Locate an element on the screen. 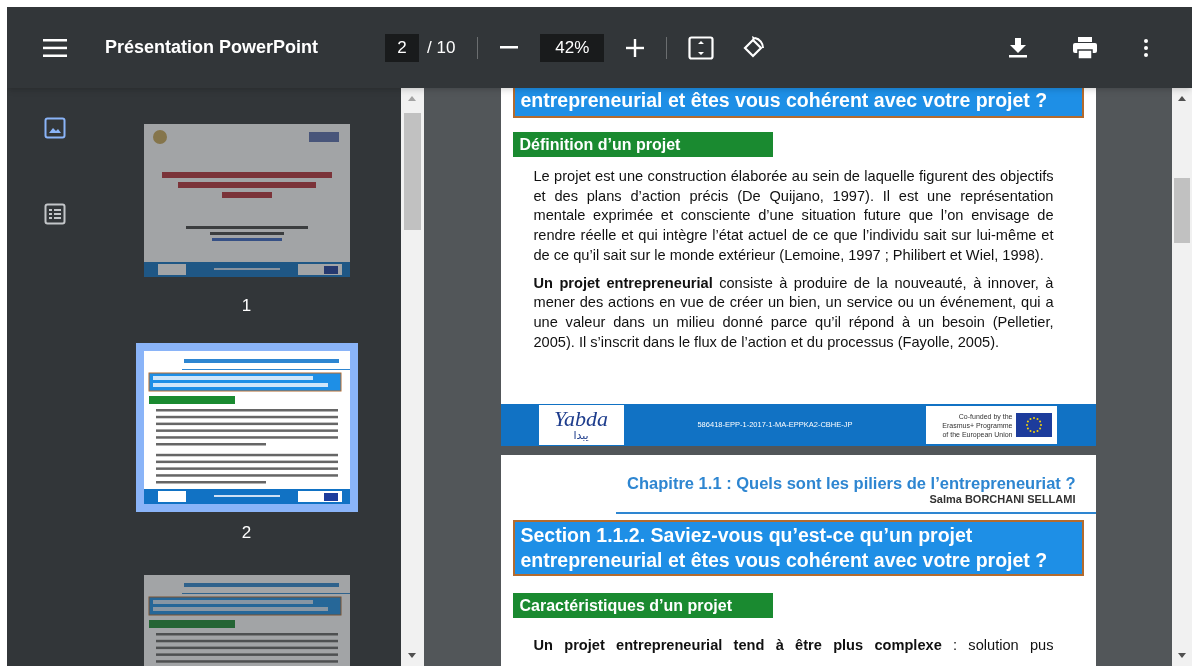 This screenshot has height=666, width=1192. download-icon is located at coordinates (1018, 47).